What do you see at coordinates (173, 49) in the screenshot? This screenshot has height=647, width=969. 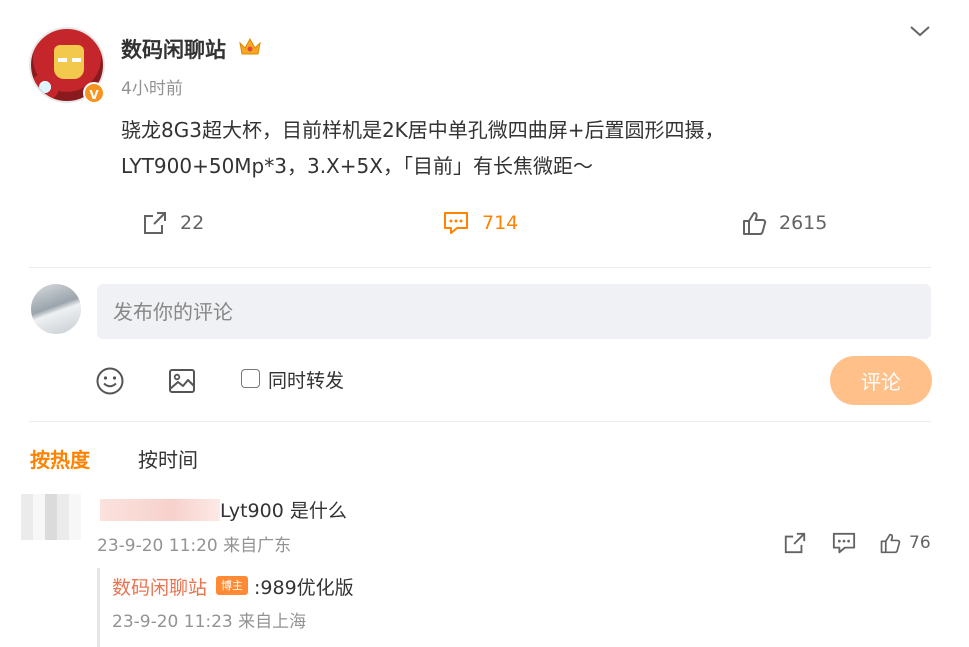 I see `author-name: 数码闲聊站` at bounding box center [173, 49].